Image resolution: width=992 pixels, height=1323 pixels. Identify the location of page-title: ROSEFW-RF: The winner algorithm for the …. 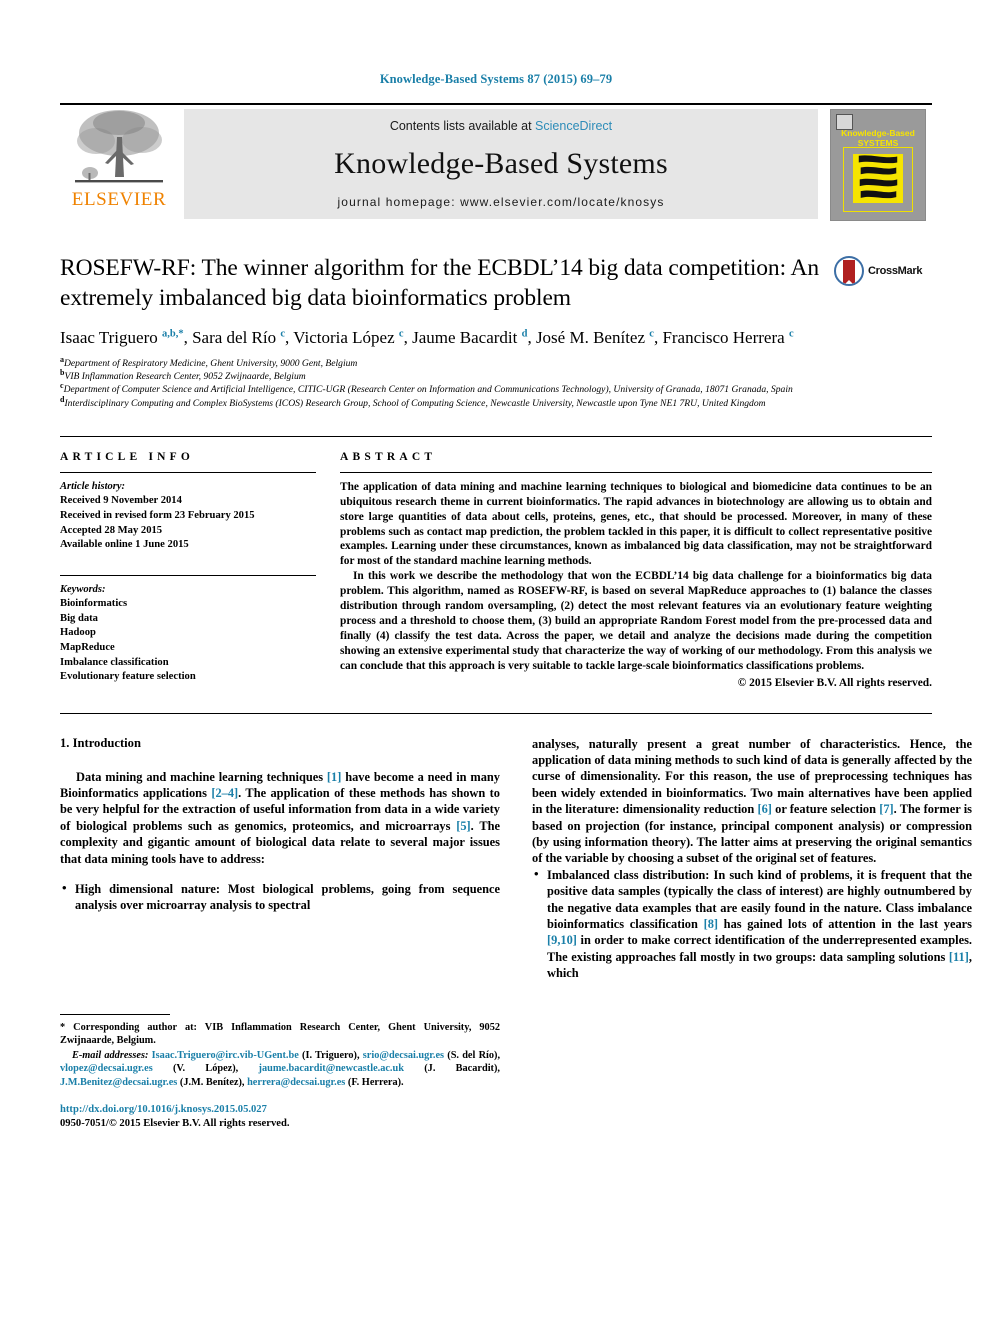
(439, 283).